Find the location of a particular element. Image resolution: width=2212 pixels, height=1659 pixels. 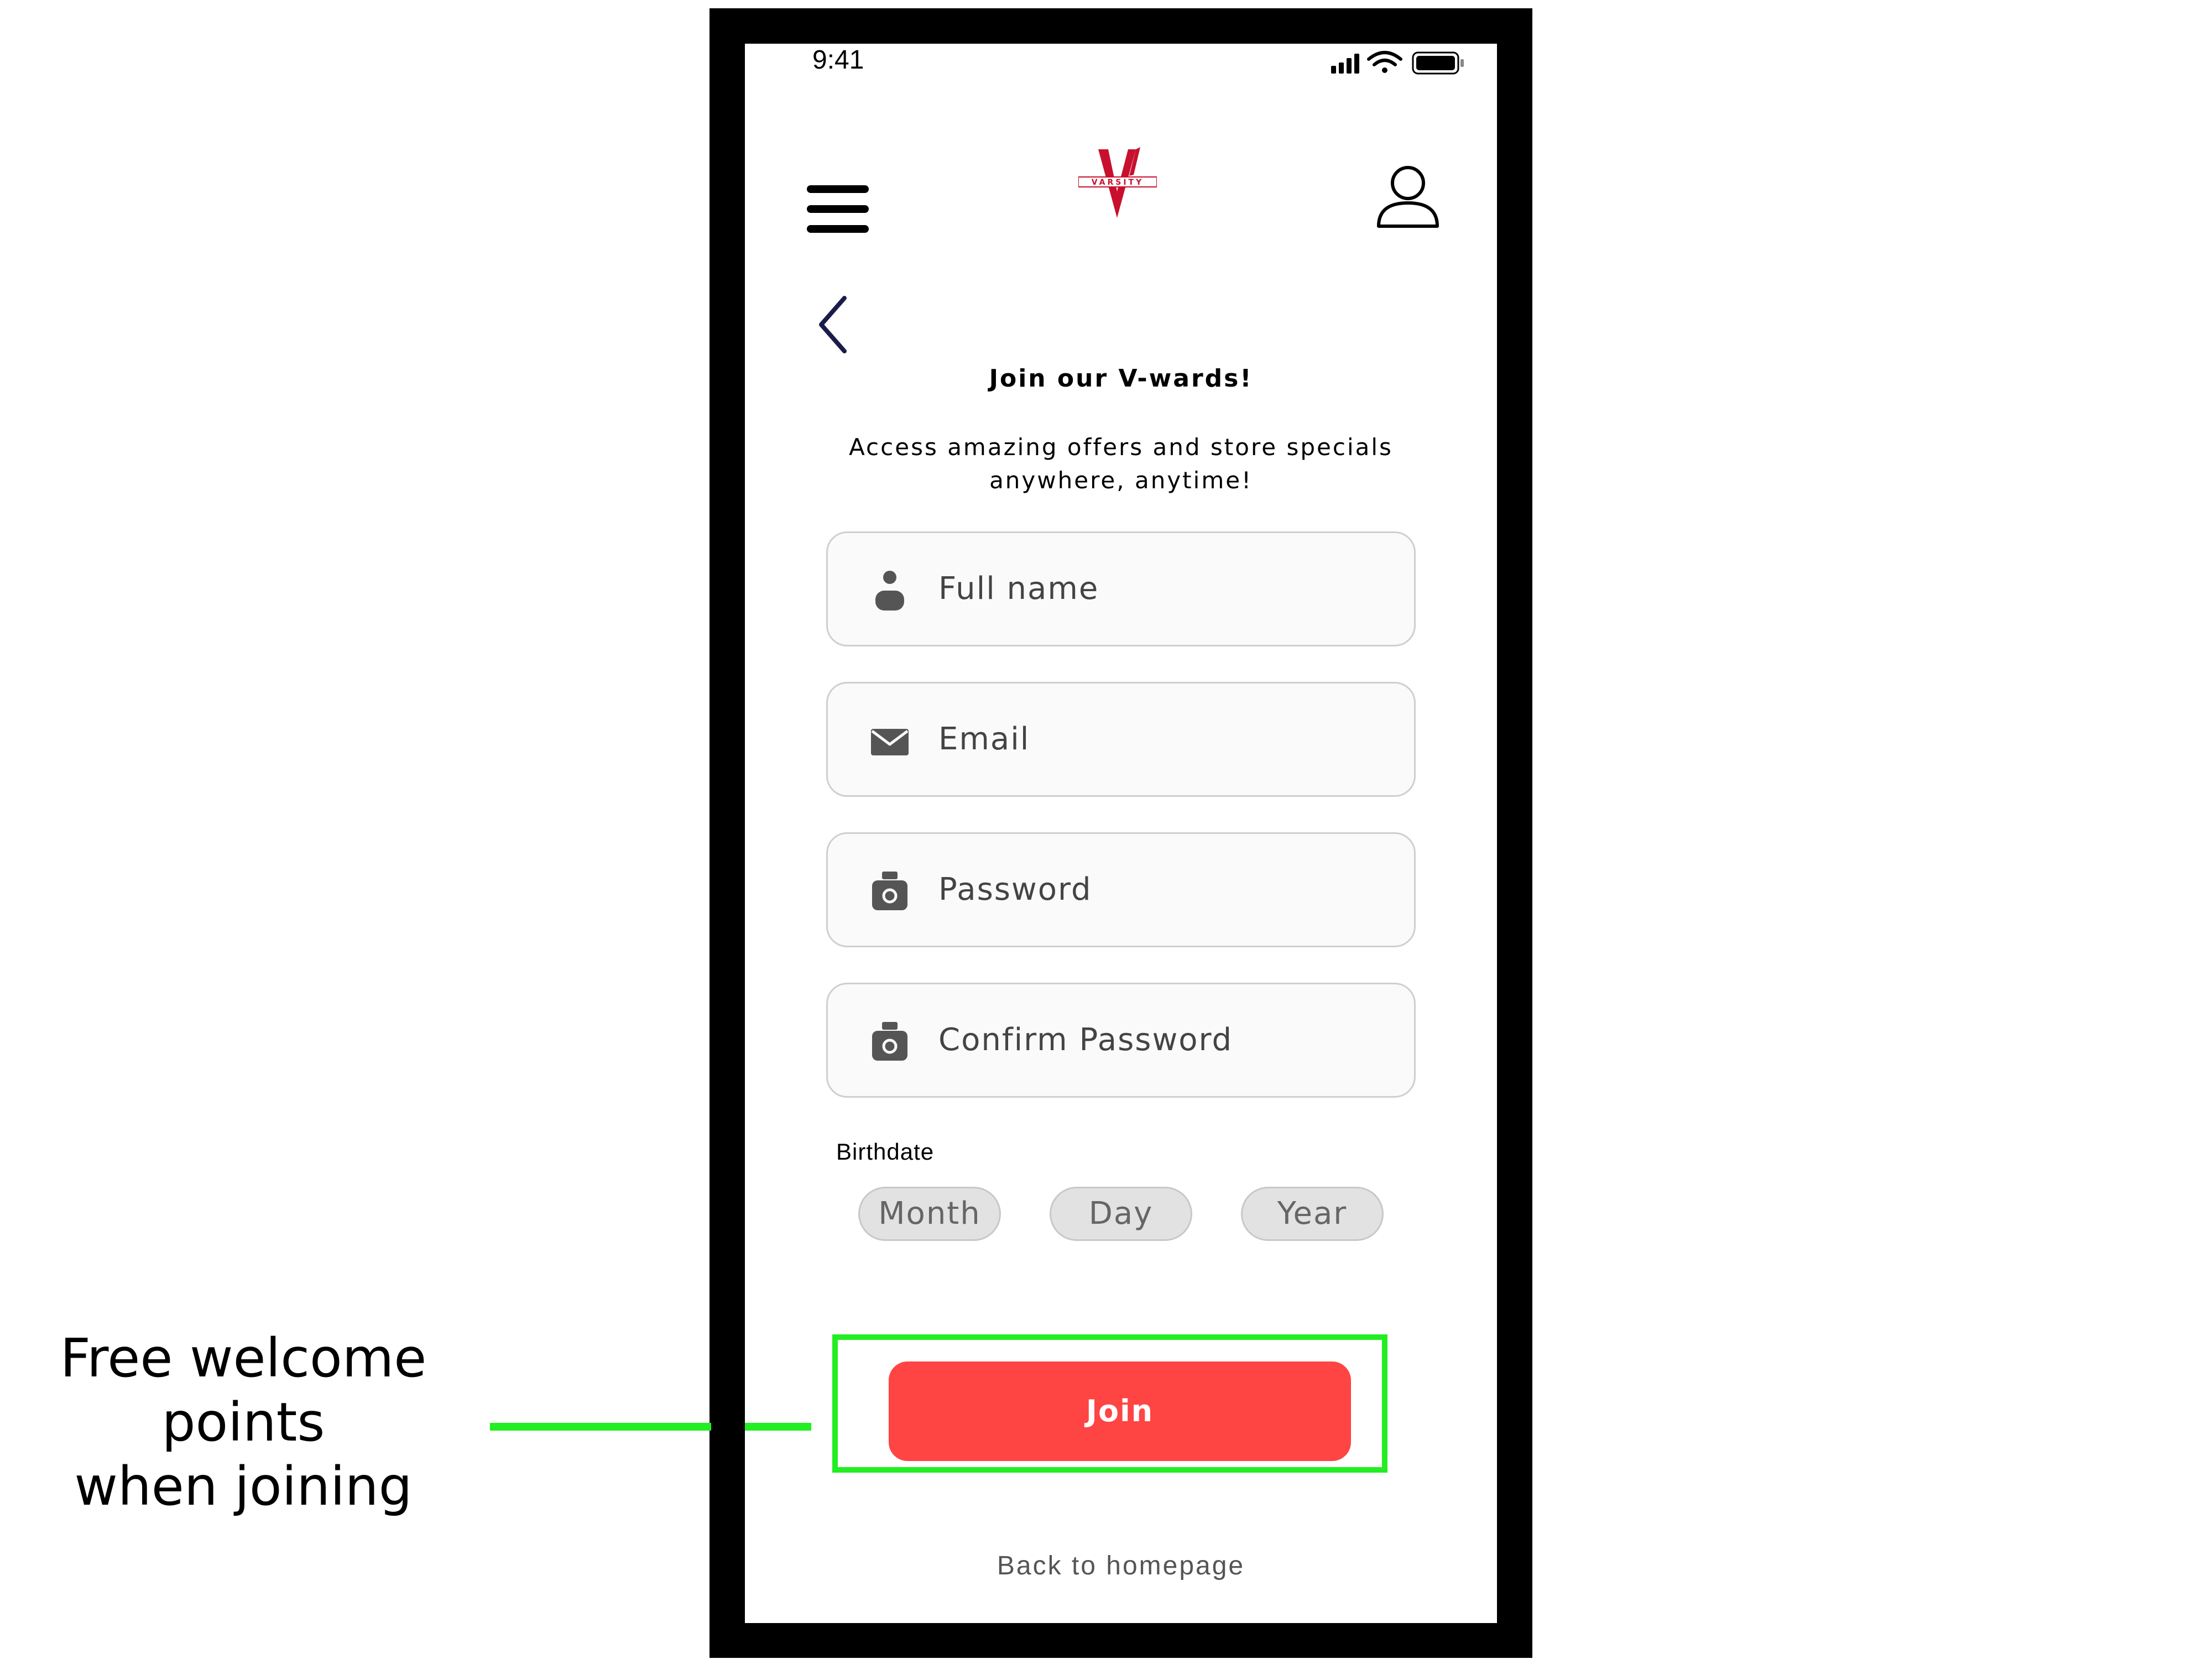

wifi-icon is located at coordinates (1385, 62).